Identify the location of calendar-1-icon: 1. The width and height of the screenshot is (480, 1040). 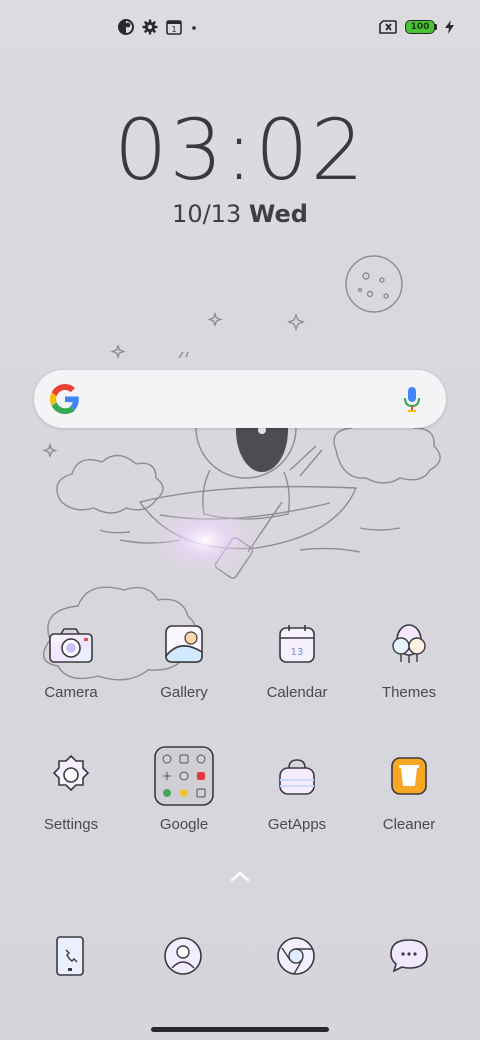
(174, 27).